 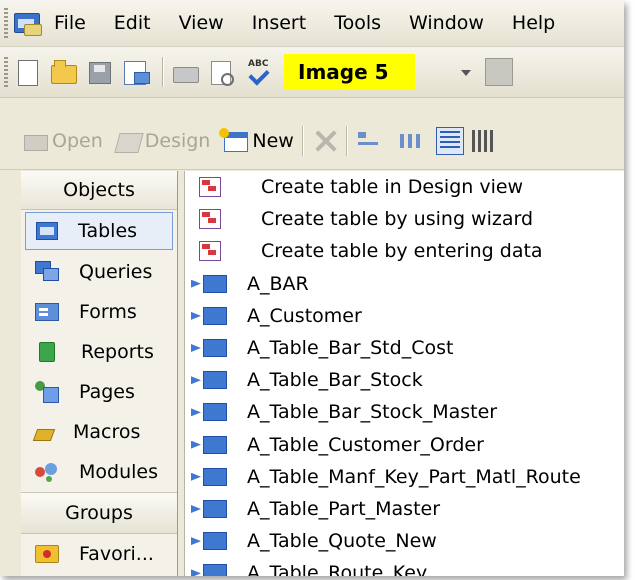 I want to click on save-icon, so click(x=99, y=72).